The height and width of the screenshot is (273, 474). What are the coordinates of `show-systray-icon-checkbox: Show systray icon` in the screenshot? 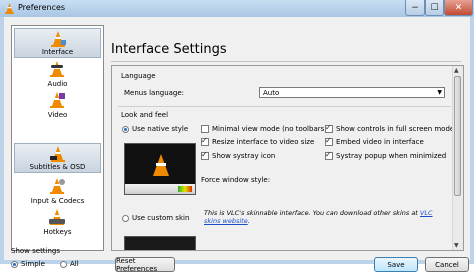 It's located at (238, 155).